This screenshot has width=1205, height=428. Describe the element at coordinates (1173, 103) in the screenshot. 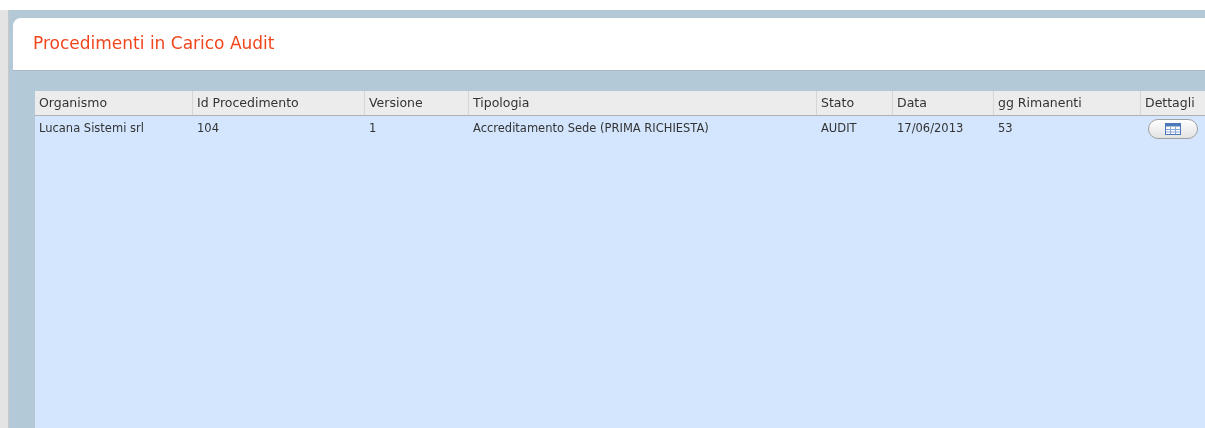

I see `column-header: Dettagli` at that location.